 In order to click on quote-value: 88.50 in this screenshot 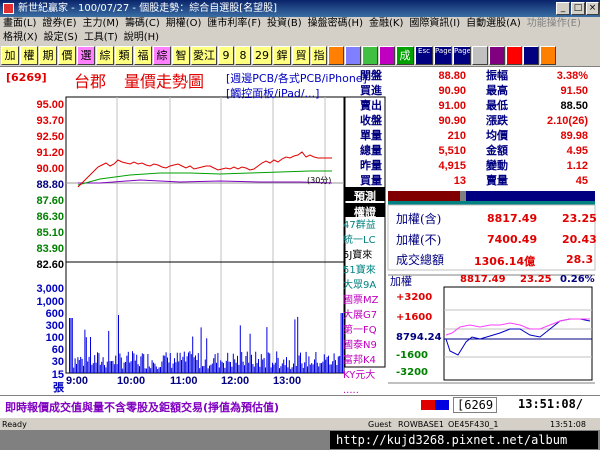, I will do `click(574, 106)`.